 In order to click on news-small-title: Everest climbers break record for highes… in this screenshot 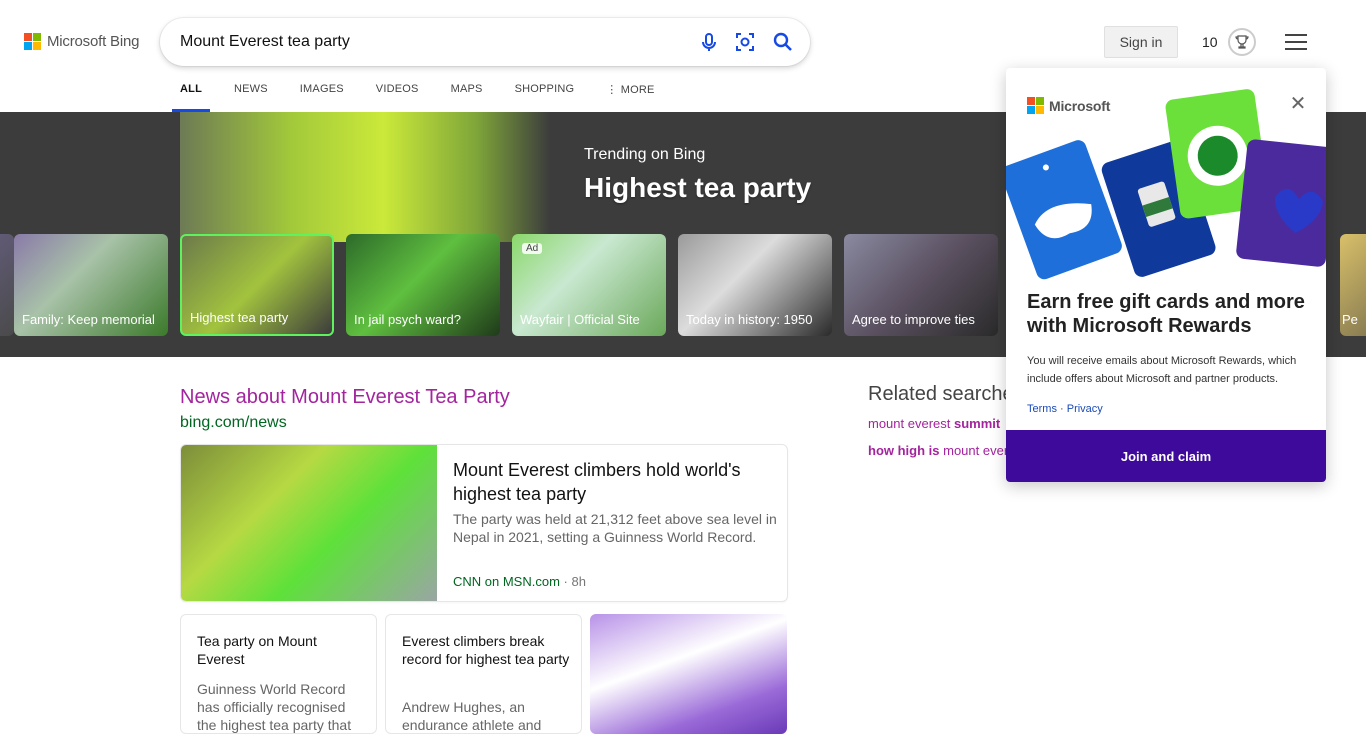, I will do `click(487, 650)`.